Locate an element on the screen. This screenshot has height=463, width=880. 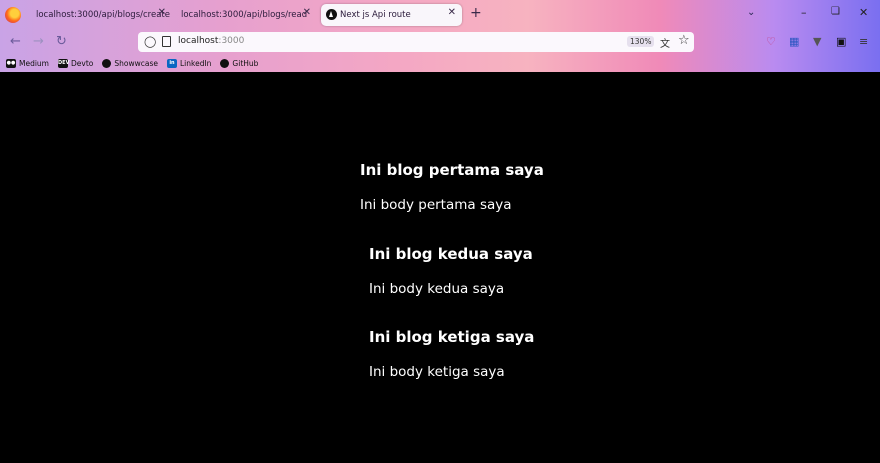
tab-title: localhost:3000/api/blogs/create is located at coordinates (103, 15).